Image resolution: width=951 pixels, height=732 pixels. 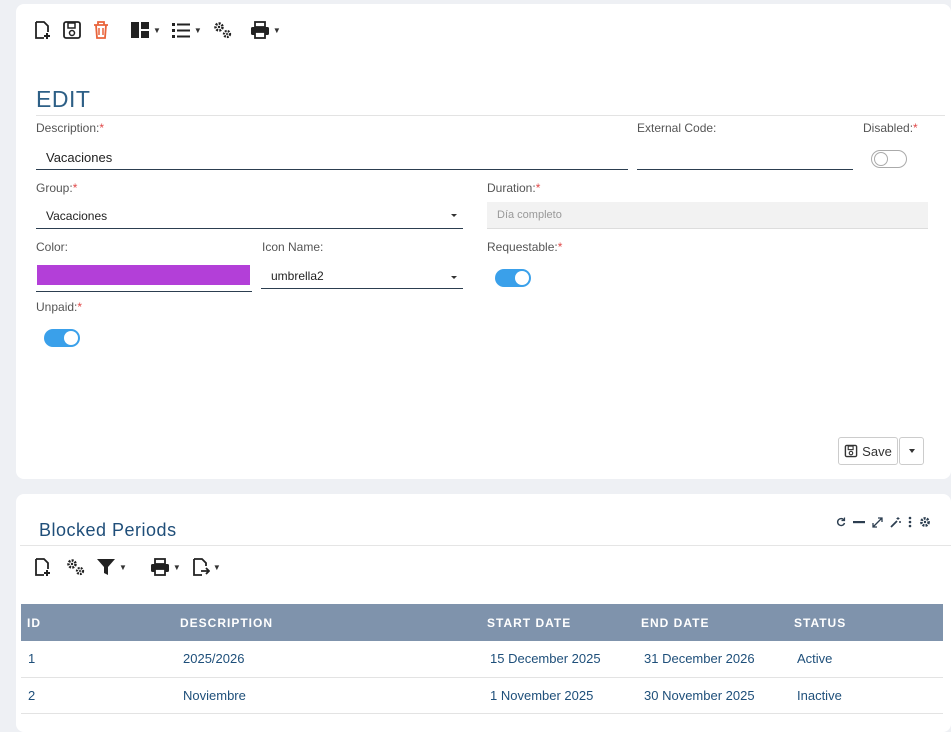 What do you see at coordinates (485, 545) in the screenshot?
I see `section-divider` at bounding box center [485, 545].